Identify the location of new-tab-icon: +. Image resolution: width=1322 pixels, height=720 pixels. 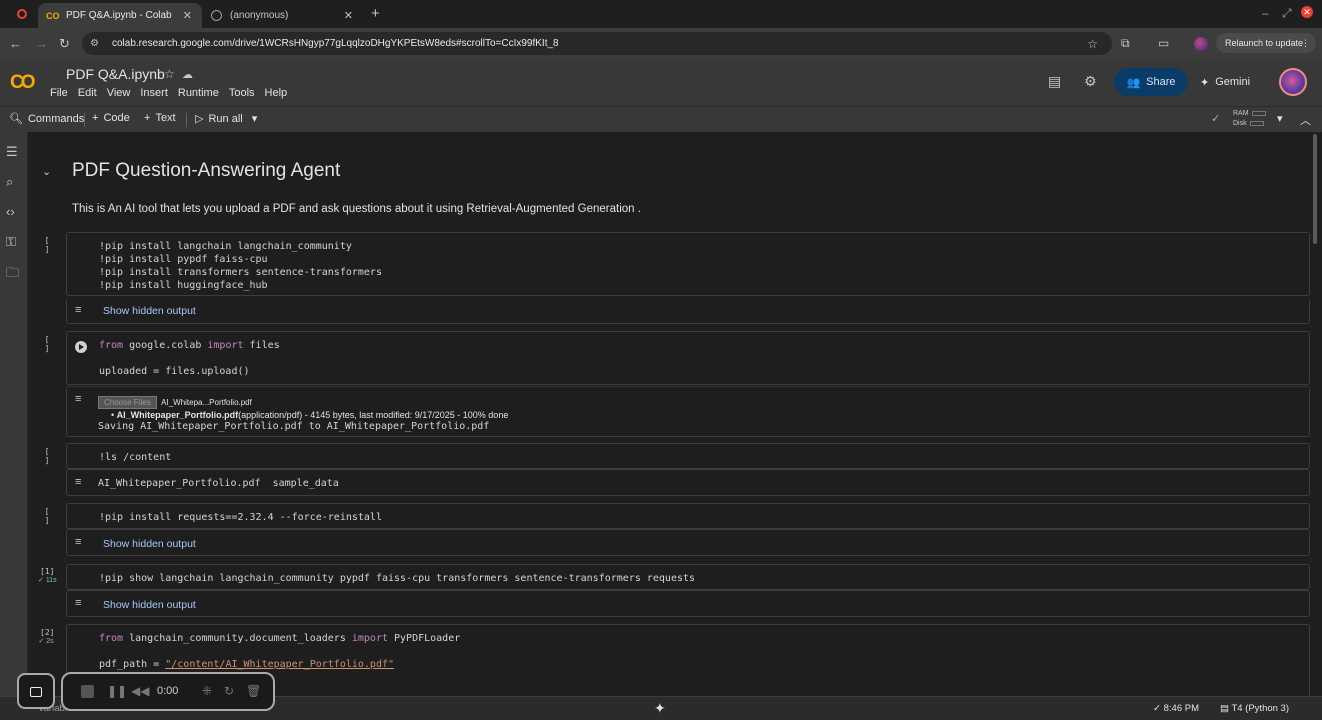
(375, 13).